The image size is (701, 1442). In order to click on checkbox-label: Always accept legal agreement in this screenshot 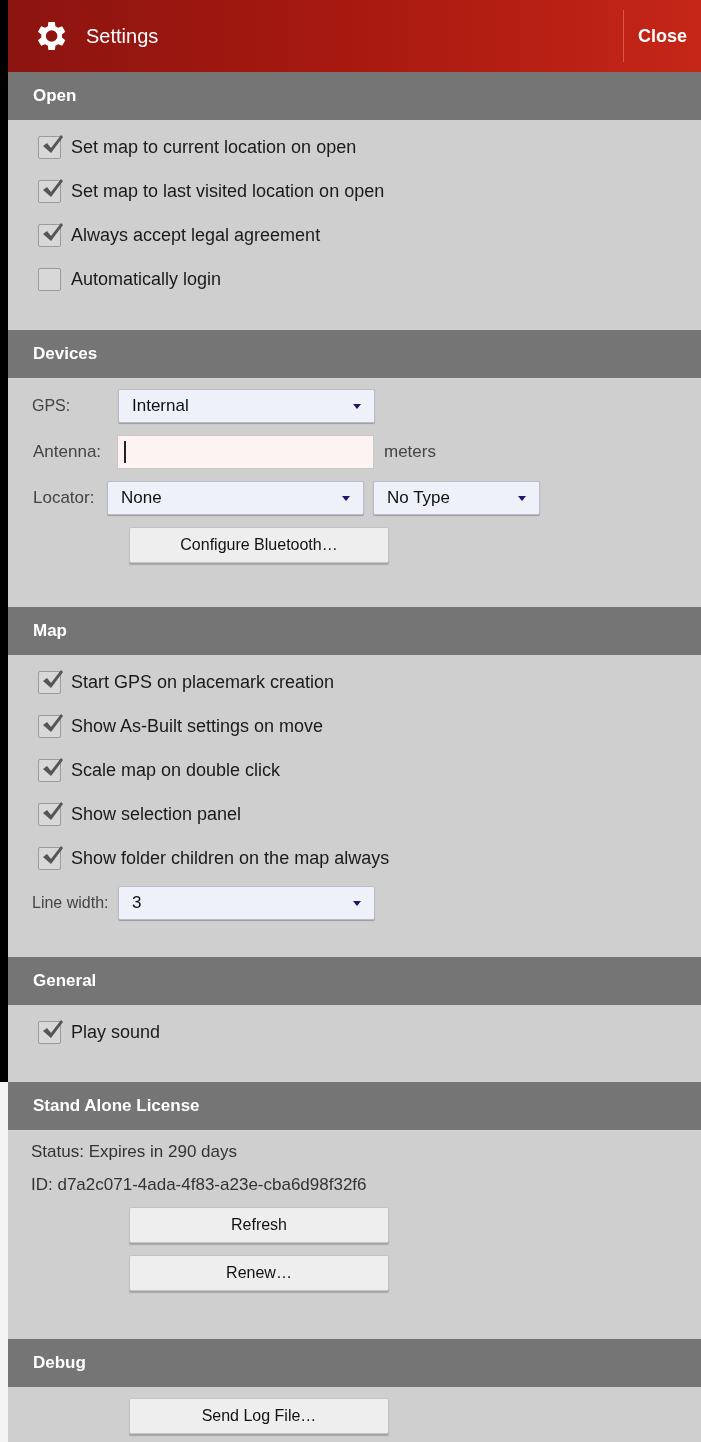, I will do `click(196, 235)`.